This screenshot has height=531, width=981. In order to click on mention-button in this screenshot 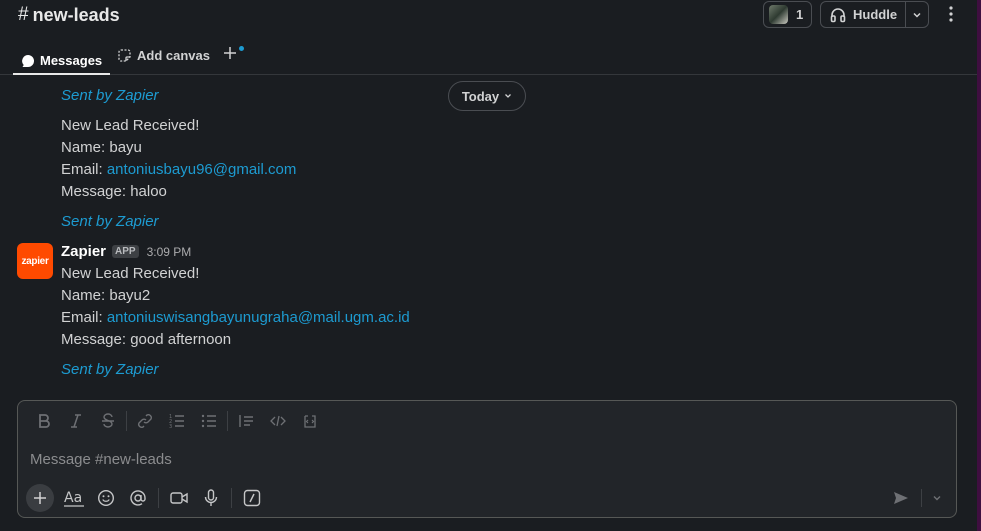, I will do `click(138, 498)`.